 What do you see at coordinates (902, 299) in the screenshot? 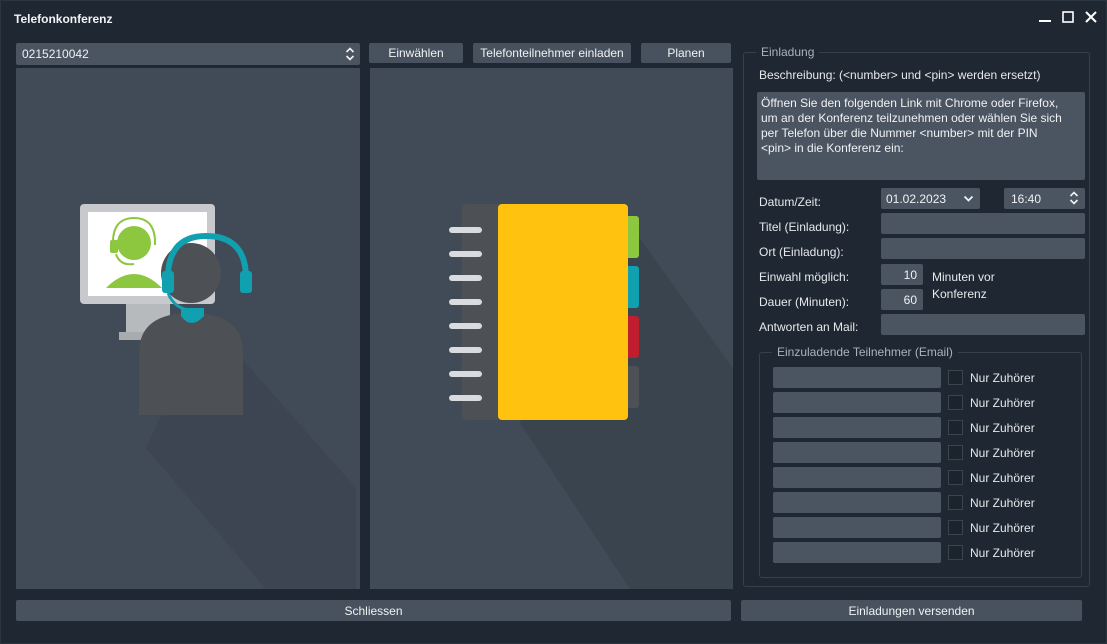
I see `duration-input: 60` at bounding box center [902, 299].